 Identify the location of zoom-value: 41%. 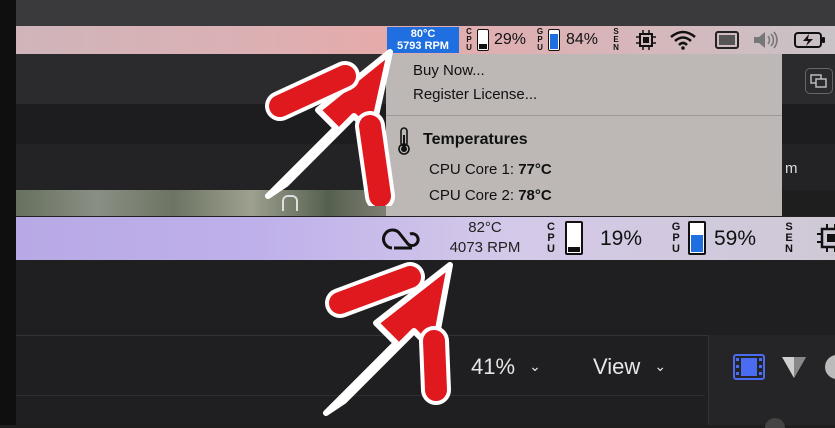
(493, 366).